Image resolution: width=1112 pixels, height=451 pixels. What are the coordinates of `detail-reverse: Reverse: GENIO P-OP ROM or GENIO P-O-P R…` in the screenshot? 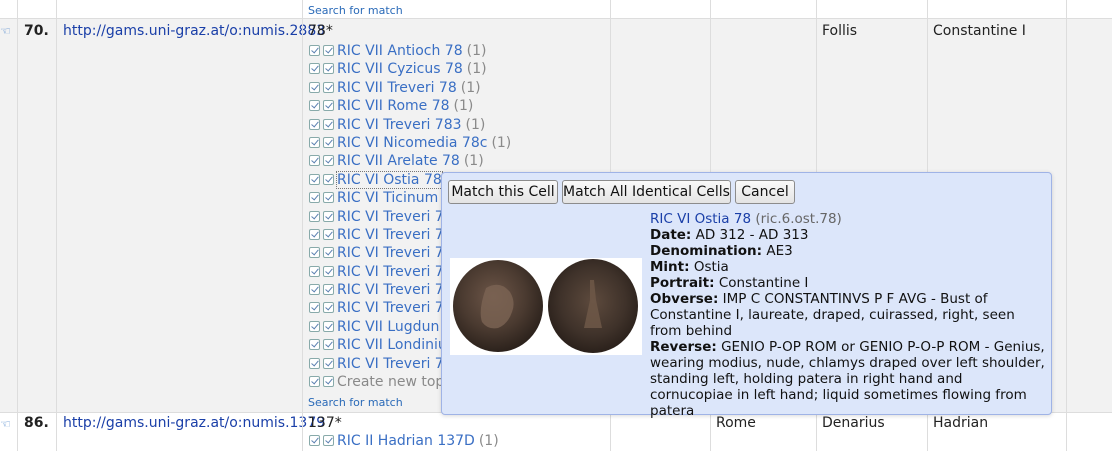 It's located at (847, 379).